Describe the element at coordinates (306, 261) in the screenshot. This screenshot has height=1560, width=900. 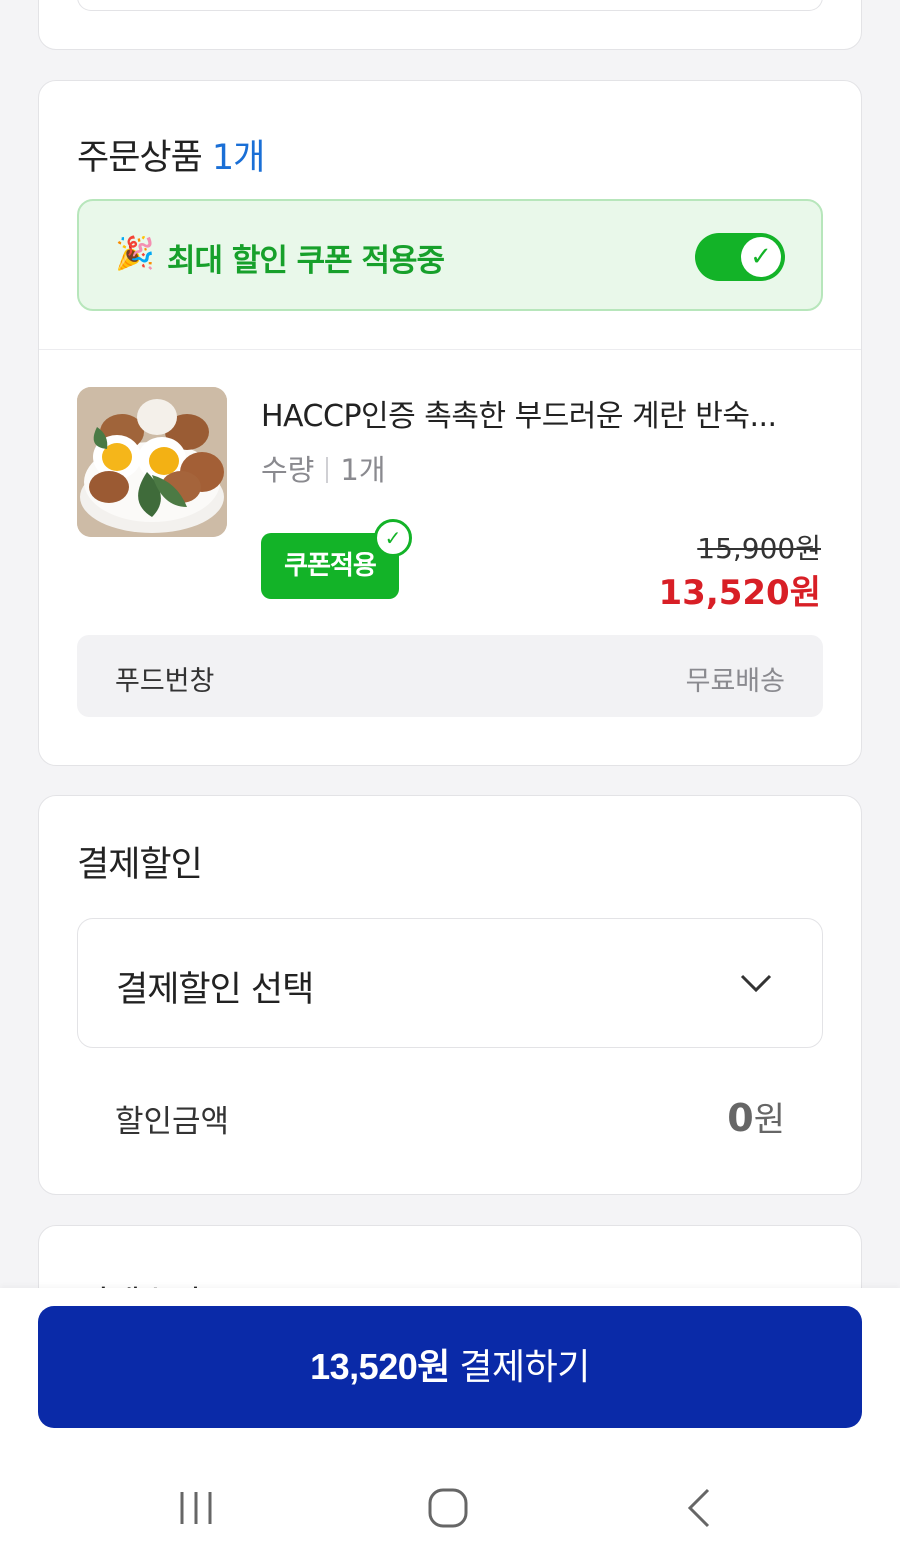
I see `coupon-banner-label: 최대 할인 쿠폰 적용중` at that location.